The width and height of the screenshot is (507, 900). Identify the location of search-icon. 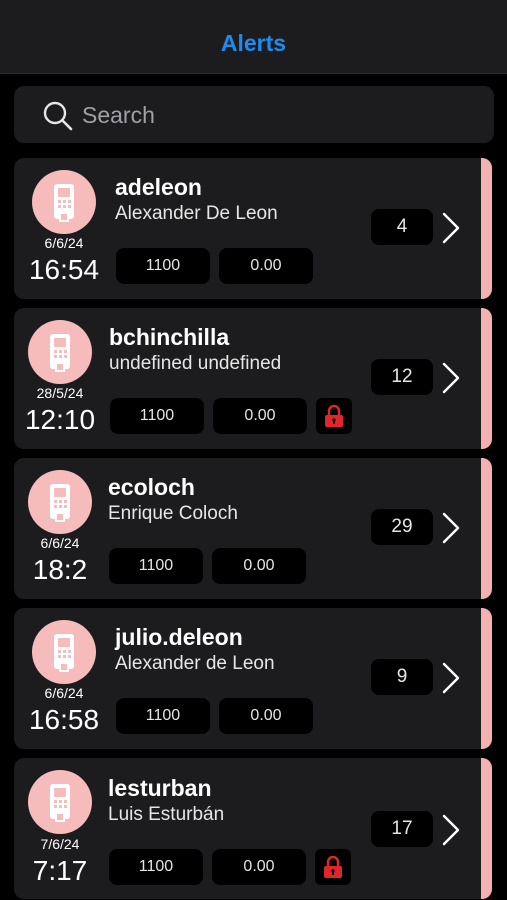
(58, 116).